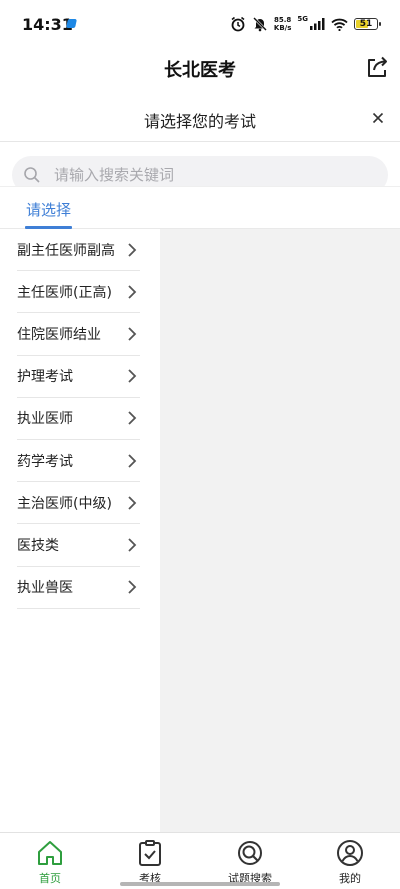 The image size is (400, 889). What do you see at coordinates (238, 24) in the screenshot?
I see `alarm-icon` at bounding box center [238, 24].